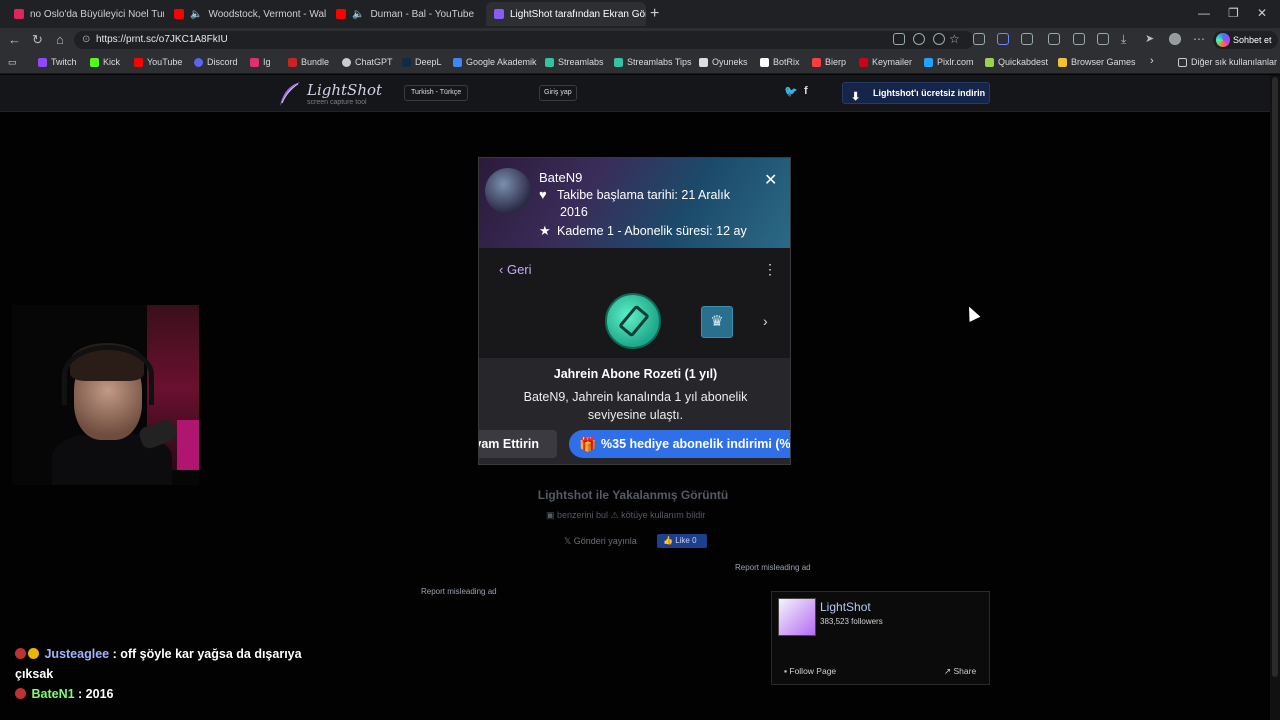  Describe the element at coordinates (406, 14) in the screenshot. I see `tab-duman: 🔈 Duman - Bal - YouTube` at that location.